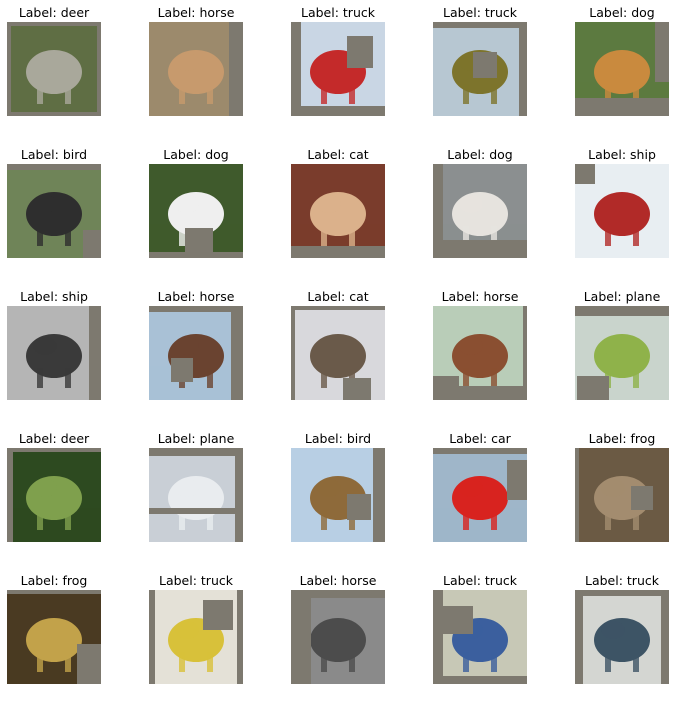 The height and width of the screenshot is (710, 675). I want to click on grid-cell: Label: frog, so click(62, 639).